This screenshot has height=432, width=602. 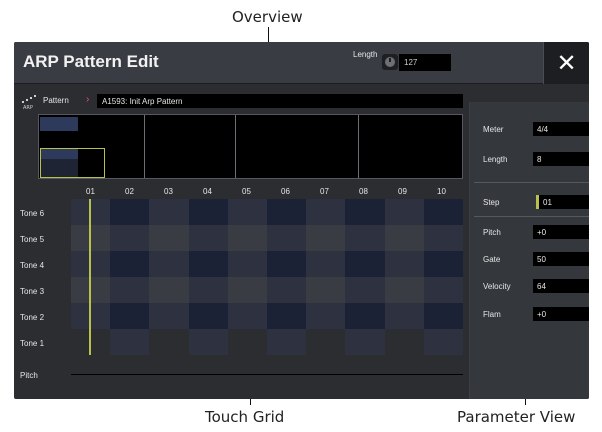 What do you see at coordinates (492, 314) in the screenshot?
I see `flam-label: Flam` at bounding box center [492, 314].